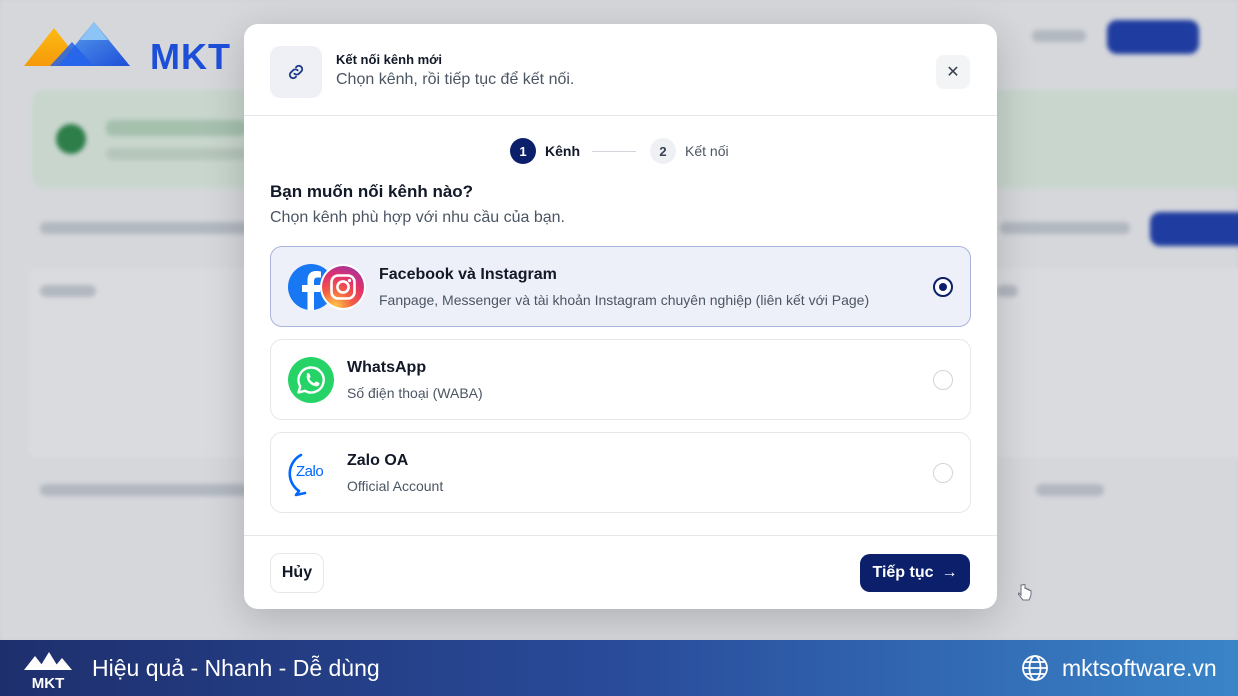  Describe the element at coordinates (1025, 592) in the screenshot. I see `mouse-cursor-icon` at that location.